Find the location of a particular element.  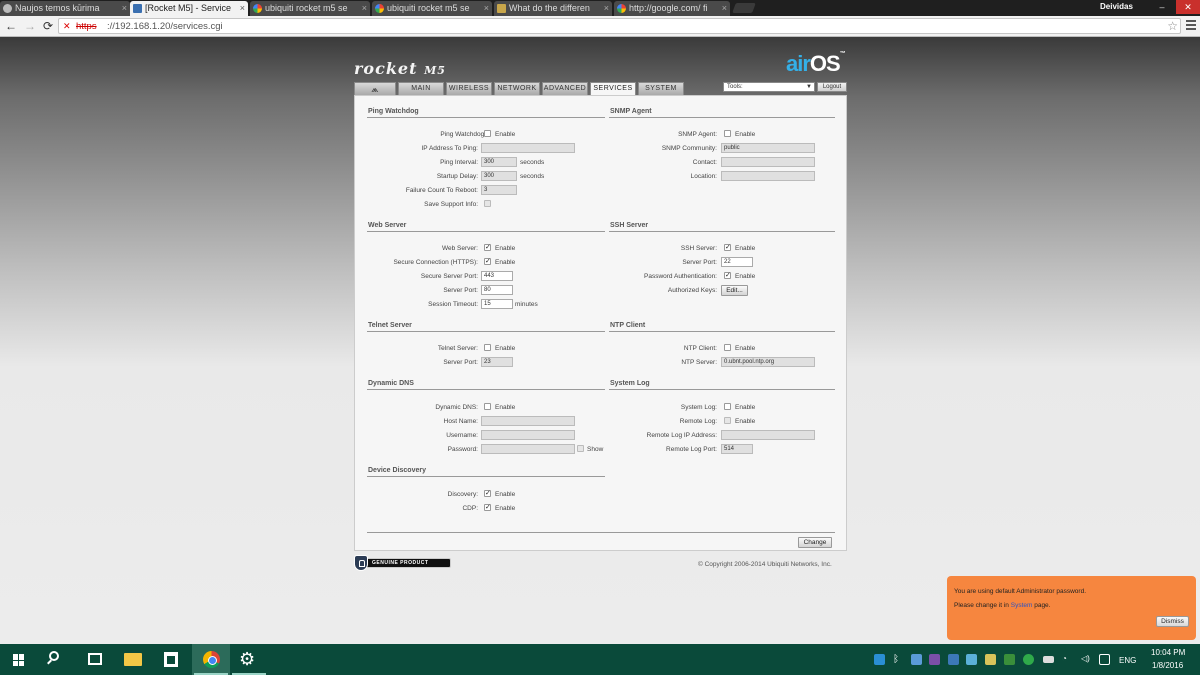

ntp-server-input: 0.ubnt.pool.ntp.org is located at coordinates (768, 362).